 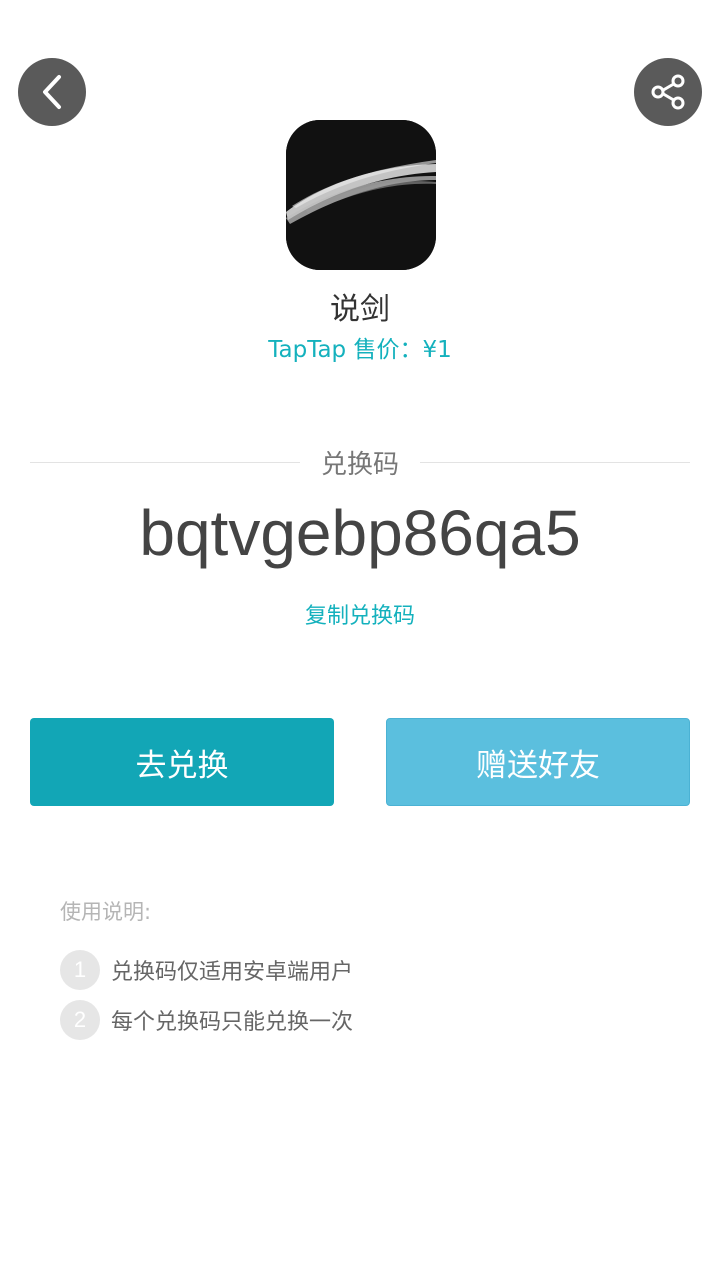 I want to click on rule-item: 1 兑换码仅适用安卓端用户, so click(x=206, y=970).